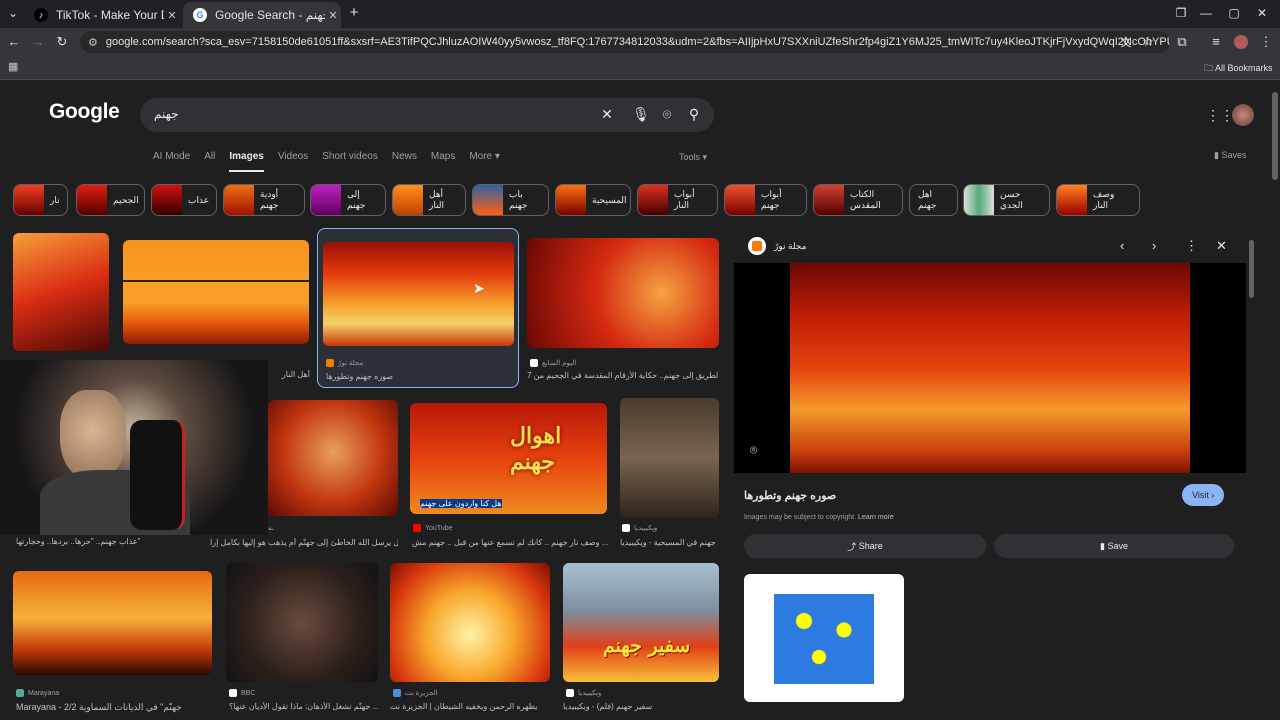  I want to click on next-icon: ›, so click(1154, 245).